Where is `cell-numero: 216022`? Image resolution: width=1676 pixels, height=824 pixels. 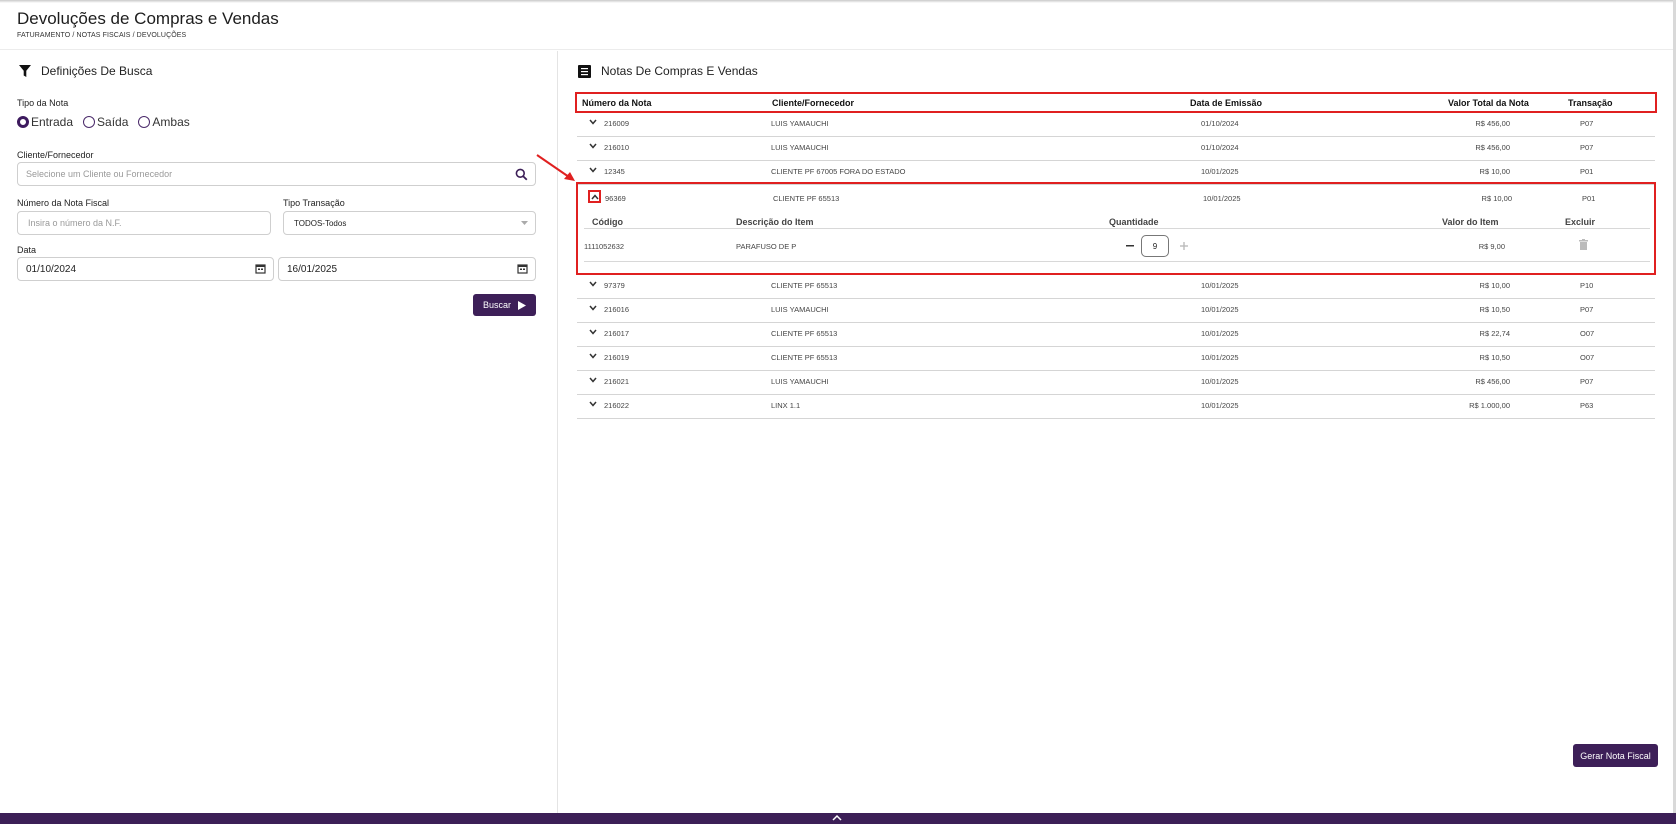 cell-numero: 216022 is located at coordinates (617, 405).